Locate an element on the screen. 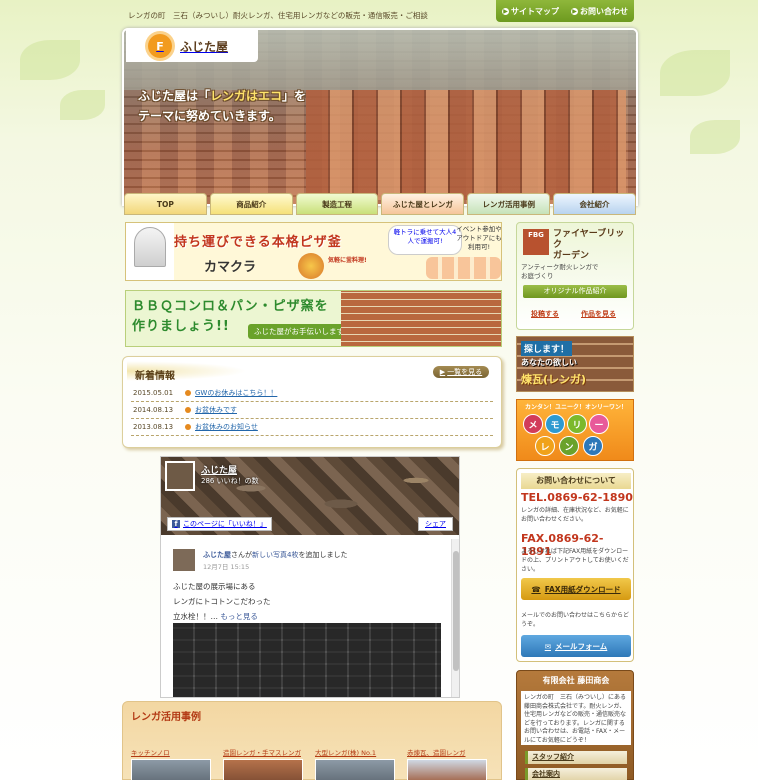 This screenshot has width=758, height=780. memory-char: メ is located at coordinates (533, 424).